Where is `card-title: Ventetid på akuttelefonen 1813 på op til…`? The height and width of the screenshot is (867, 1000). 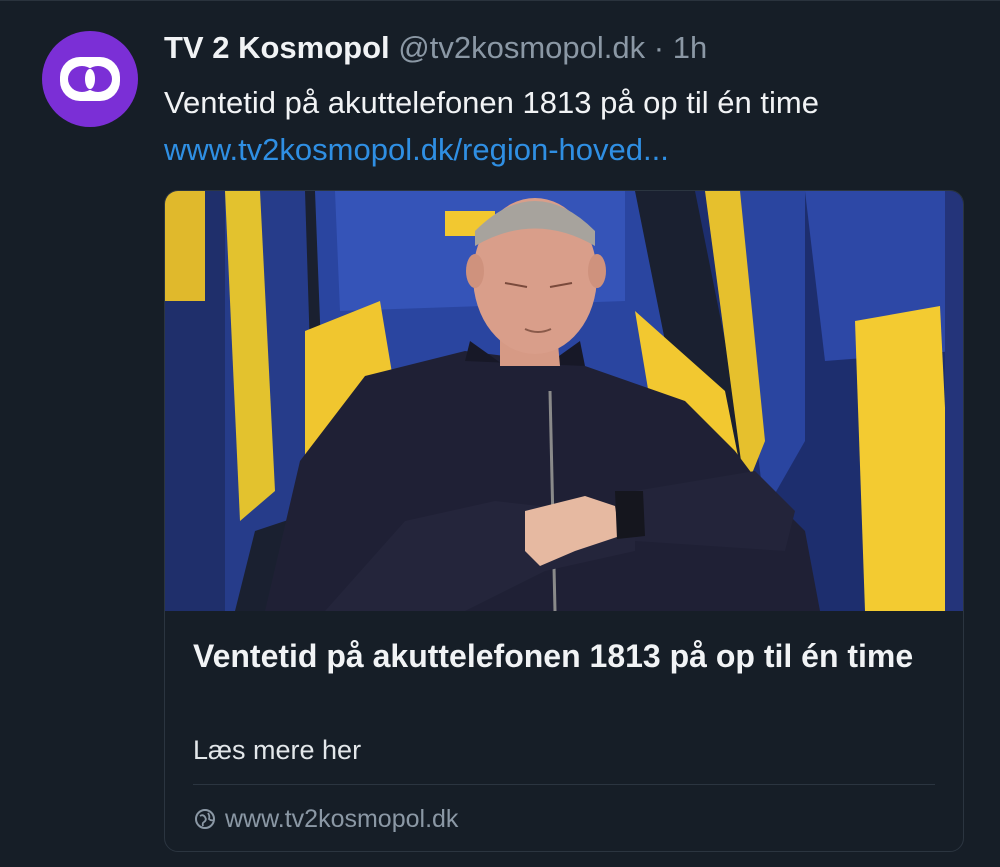 card-title: Ventetid på akuttelefonen 1813 på op til… is located at coordinates (563, 656).